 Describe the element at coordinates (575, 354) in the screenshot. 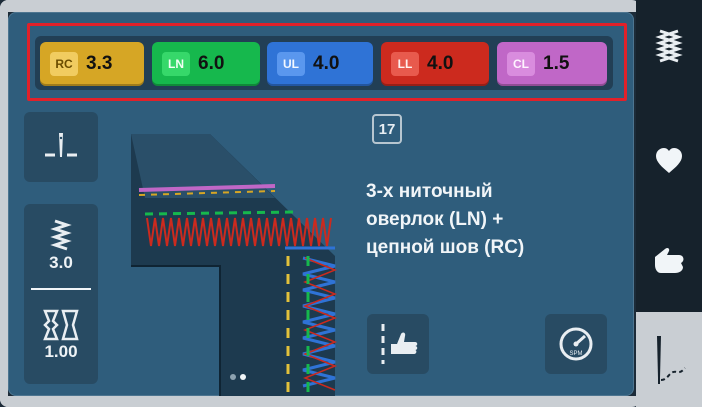

I see `speed-unit-label: SPM` at that location.